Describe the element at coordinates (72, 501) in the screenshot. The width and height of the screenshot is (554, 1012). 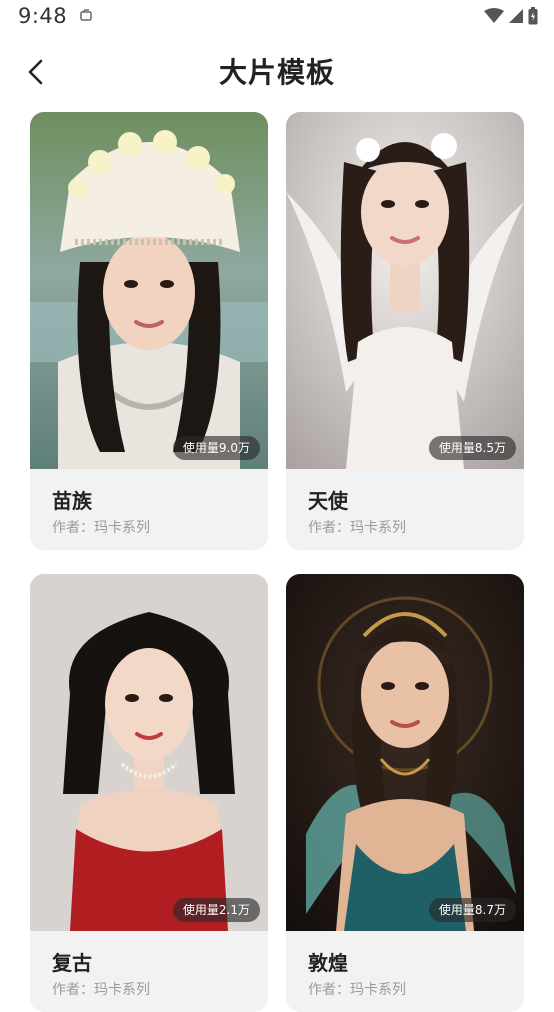
I see `template-title: 苗族` at that location.